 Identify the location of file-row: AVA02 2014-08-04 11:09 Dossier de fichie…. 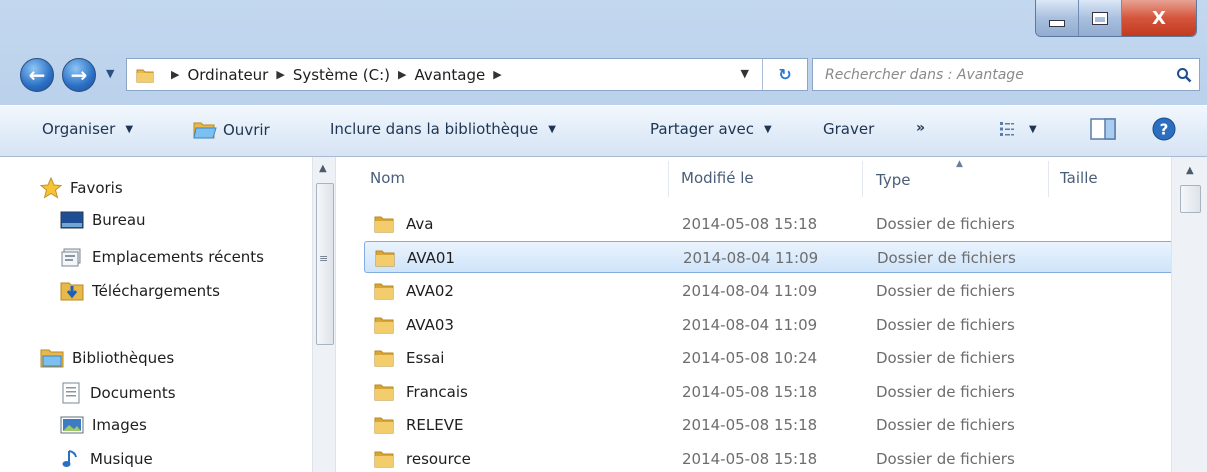
(769, 291).